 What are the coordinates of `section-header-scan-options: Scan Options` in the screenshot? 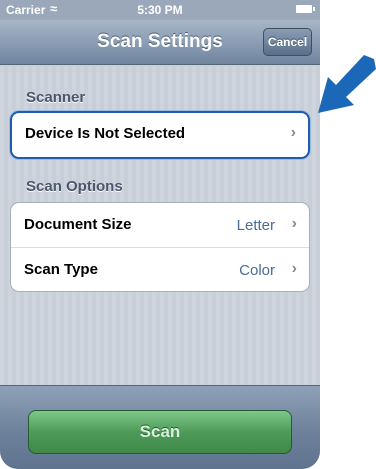 It's located at (74, 186).